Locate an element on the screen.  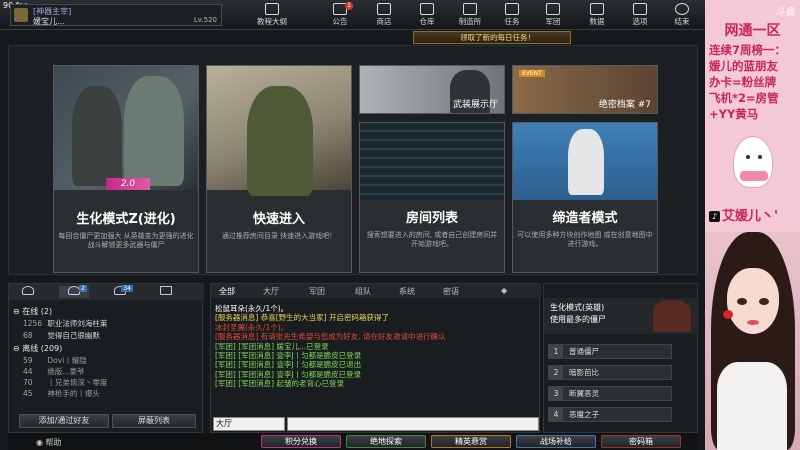
mannequin-figure is located at coordinates (586, 162).